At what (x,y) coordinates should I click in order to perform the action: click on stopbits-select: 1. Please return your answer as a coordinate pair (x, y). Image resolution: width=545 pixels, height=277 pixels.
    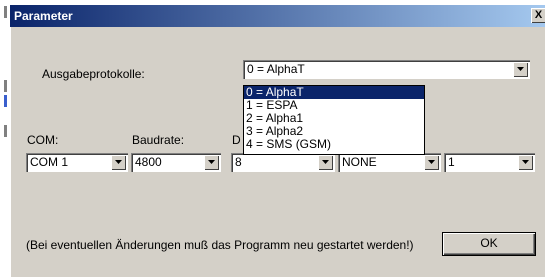
    Looking at the image, I should click on (489, 162).